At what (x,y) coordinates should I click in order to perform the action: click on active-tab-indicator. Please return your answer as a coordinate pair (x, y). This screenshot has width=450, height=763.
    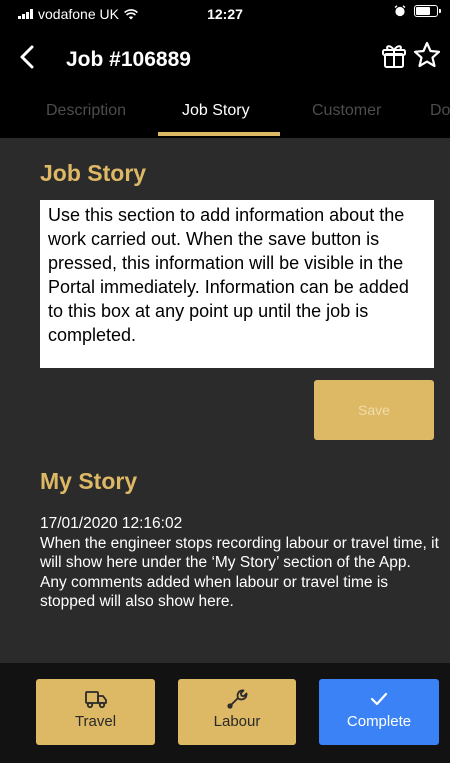
    Looking at the image, I should click on (219, 134).